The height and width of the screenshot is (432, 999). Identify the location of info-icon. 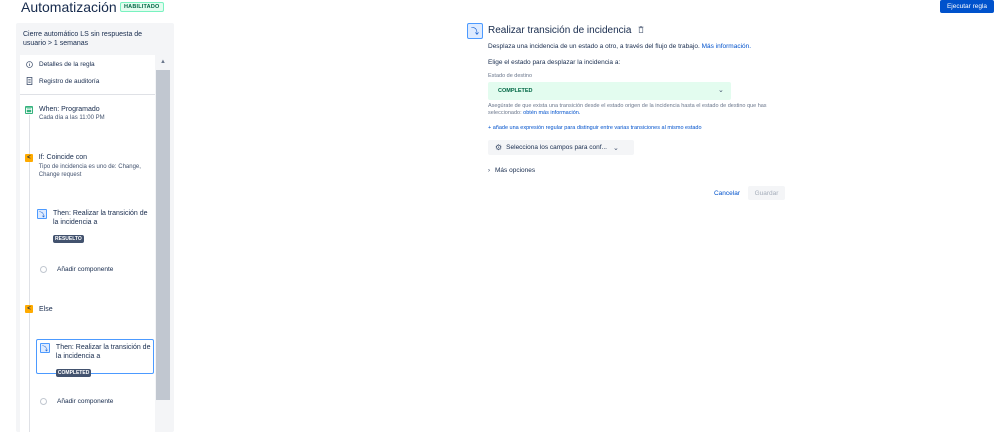
(29, 64).